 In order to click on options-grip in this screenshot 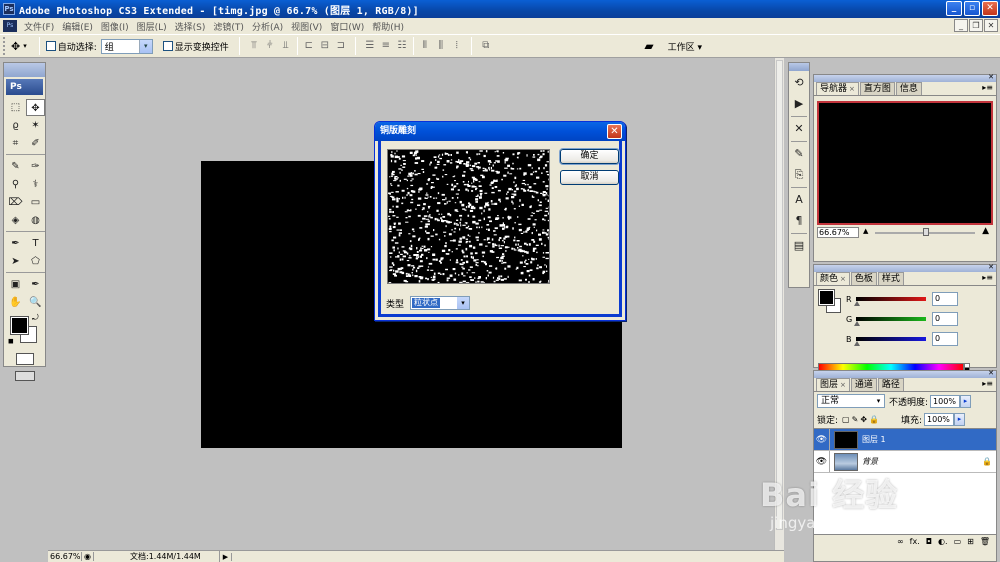, I will do `click(5, 46)`.